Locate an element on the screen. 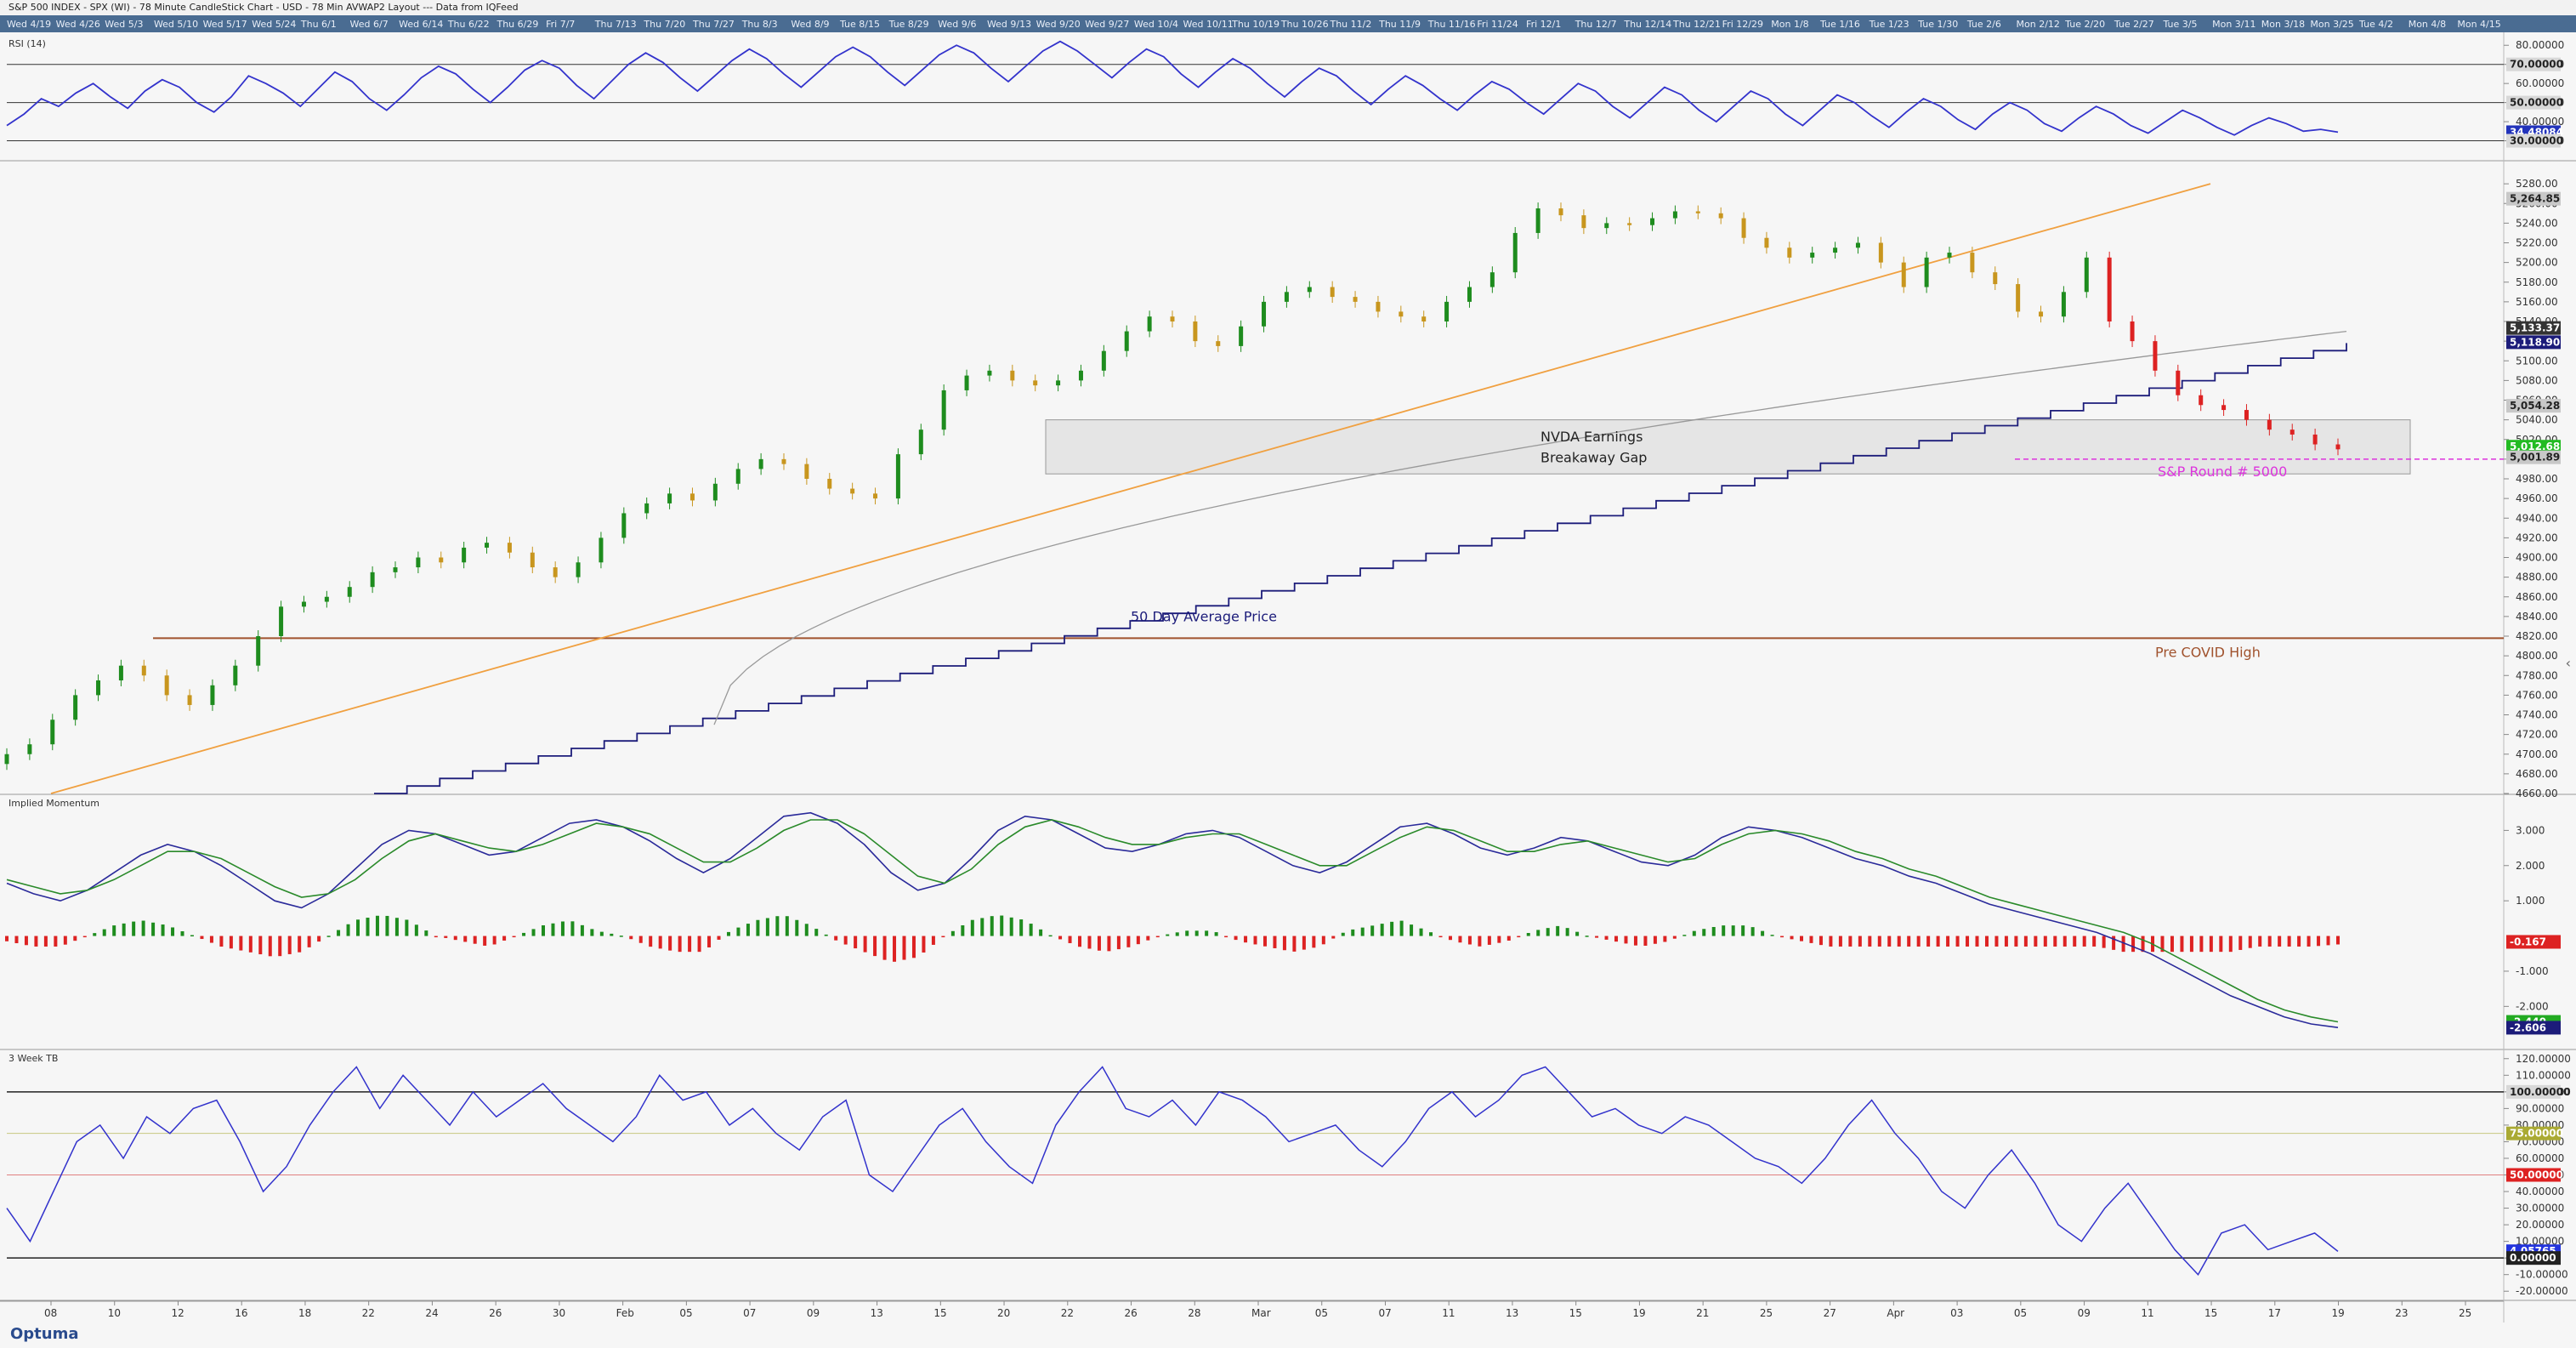 This screenshot has height=1348, width=2576. x-tick-label: 28 is located at coordinates (1194, 1313).